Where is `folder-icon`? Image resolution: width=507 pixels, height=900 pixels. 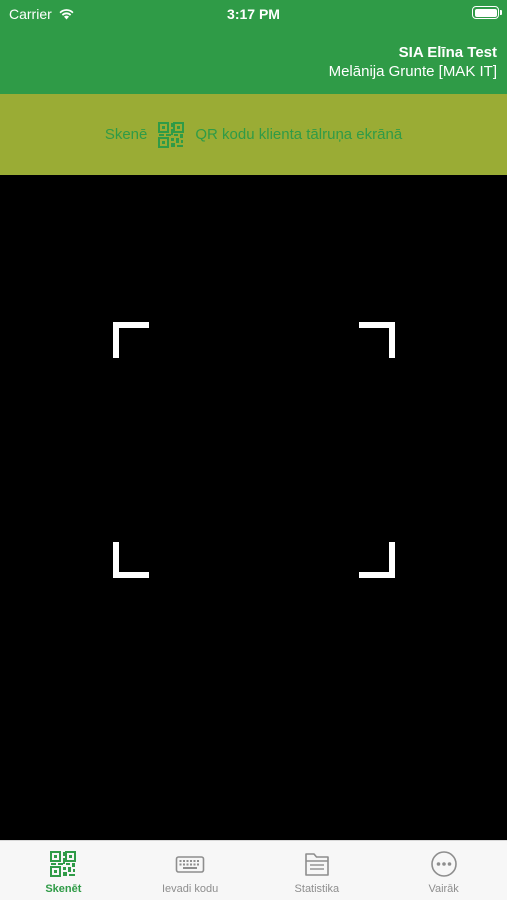 folder-icon is located at coordinates (317, 864).